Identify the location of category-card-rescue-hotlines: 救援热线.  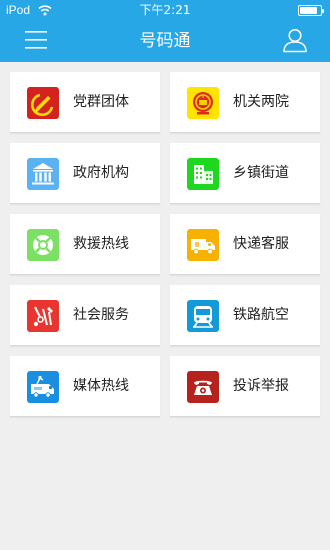
(85, 244).